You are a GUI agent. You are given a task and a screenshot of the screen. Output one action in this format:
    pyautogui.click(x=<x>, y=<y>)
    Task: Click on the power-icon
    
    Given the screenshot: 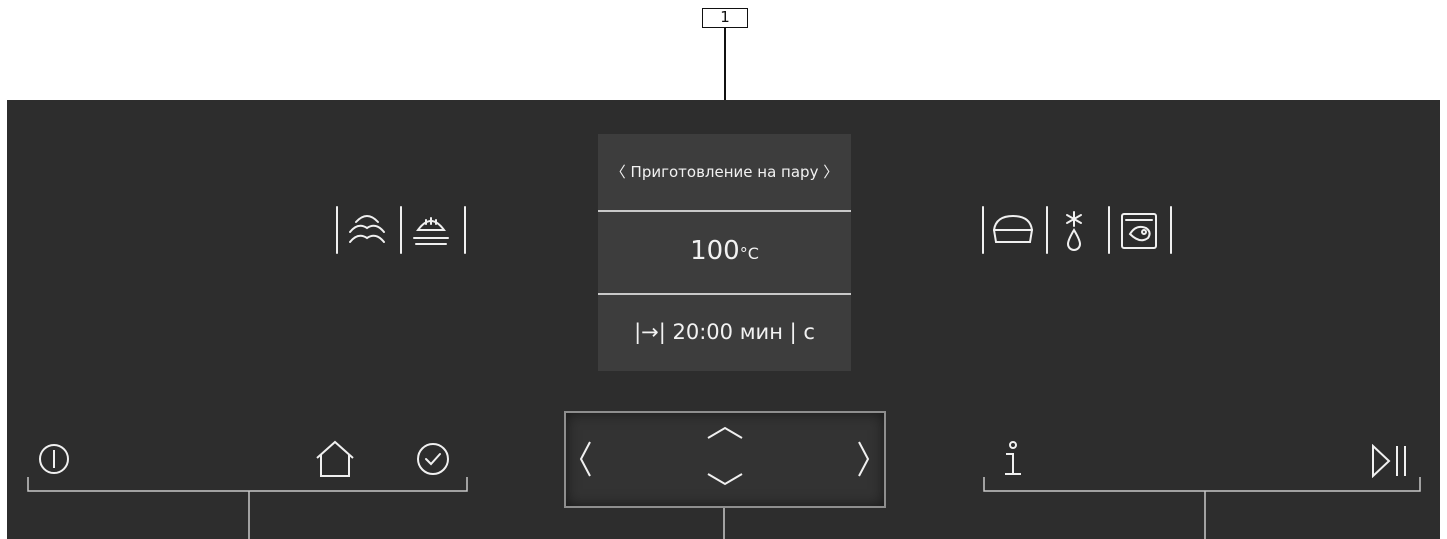 What is the action you would take?
    pyautogui.click(x=54, y=459)
    